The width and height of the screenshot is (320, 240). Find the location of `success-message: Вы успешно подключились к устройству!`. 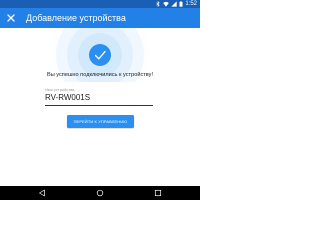

success-message: Вы успешно подключились к устройству! is located at coordinates (100, 75).